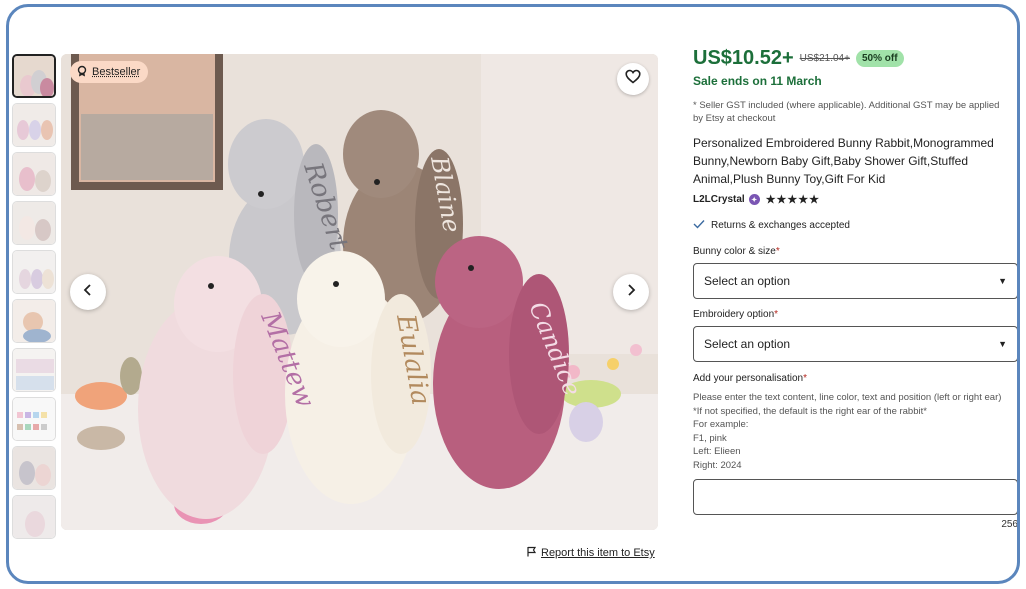  What do you see at coordinates (598, 553) in the screenshot?
I see `report-label: Report this item to Etsy` at bounding box center [598, 553].